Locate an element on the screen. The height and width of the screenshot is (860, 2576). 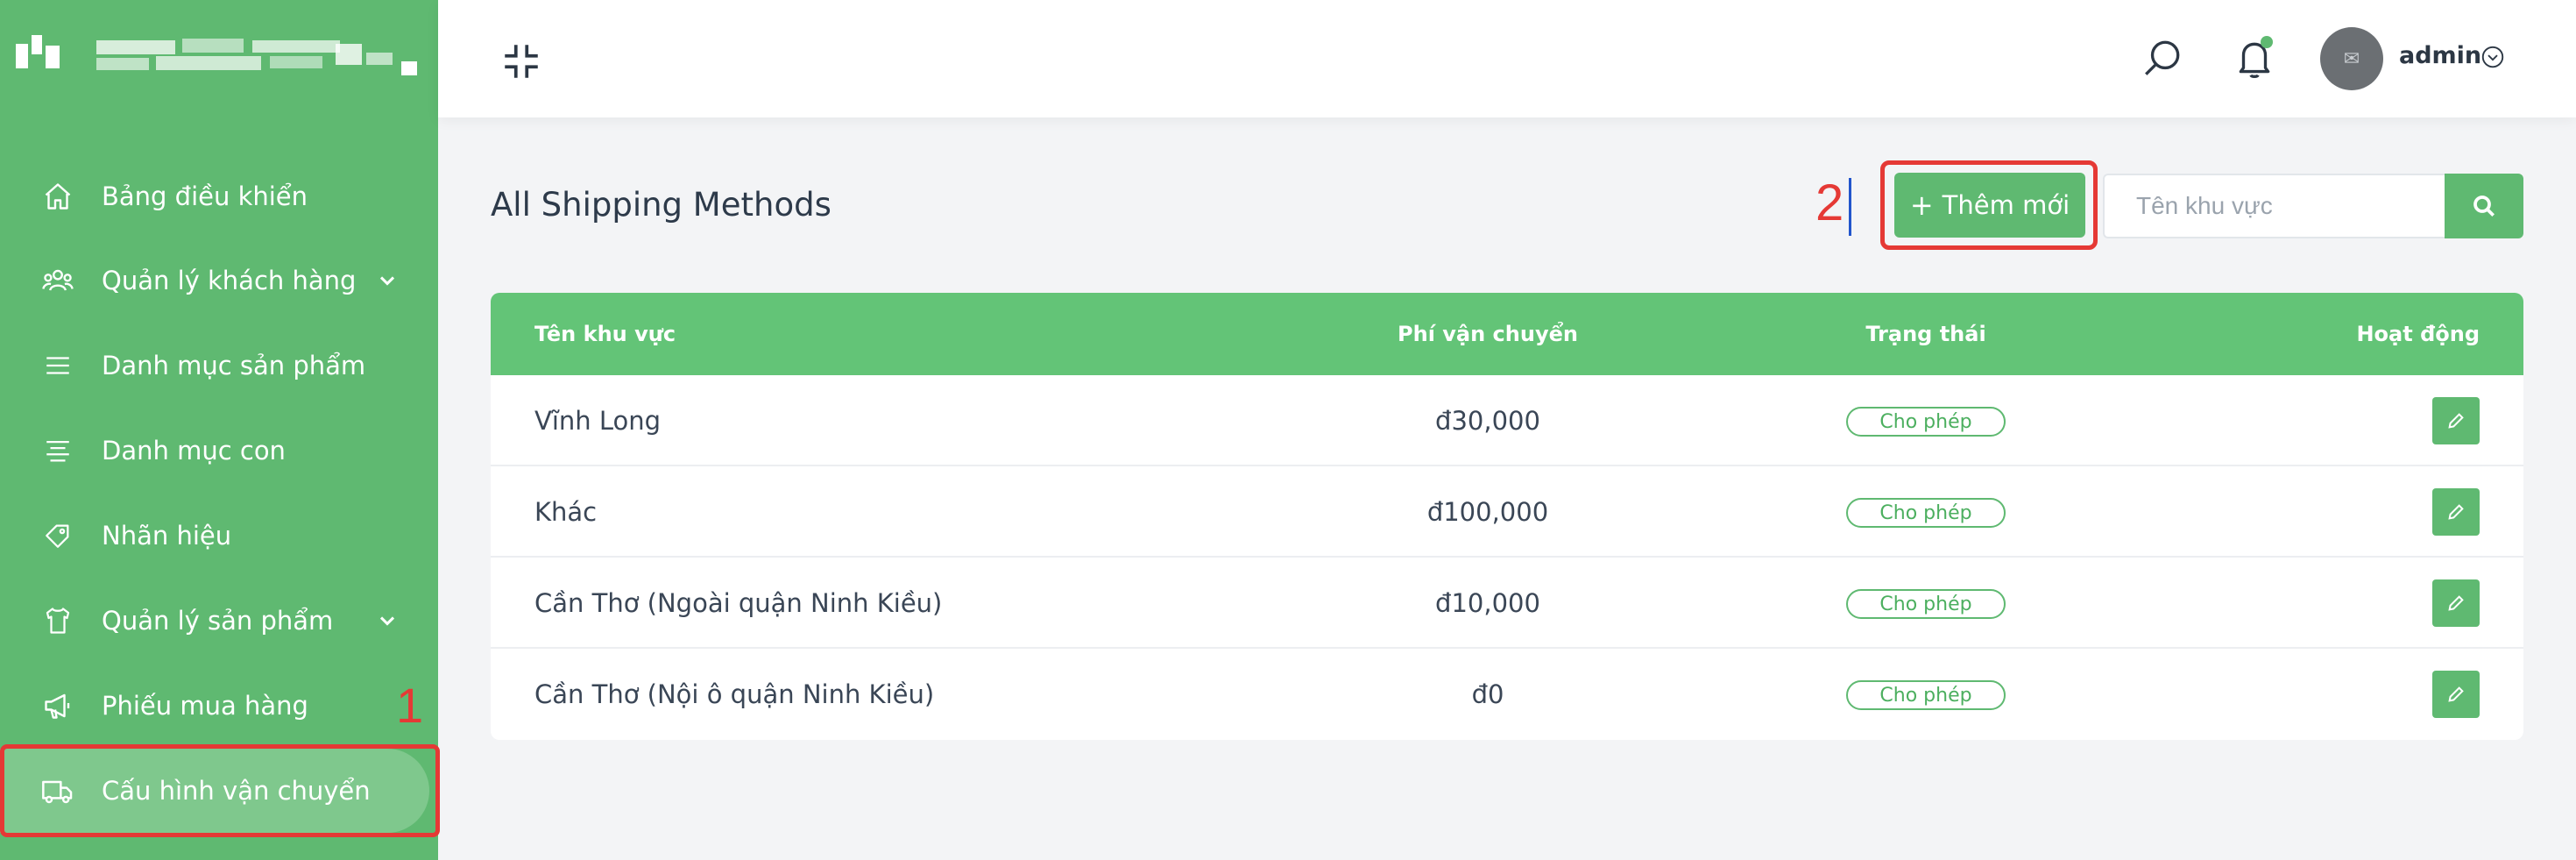
sidebar-item-products: Quản lý sản phẩm is located at coordinates (219, 621).